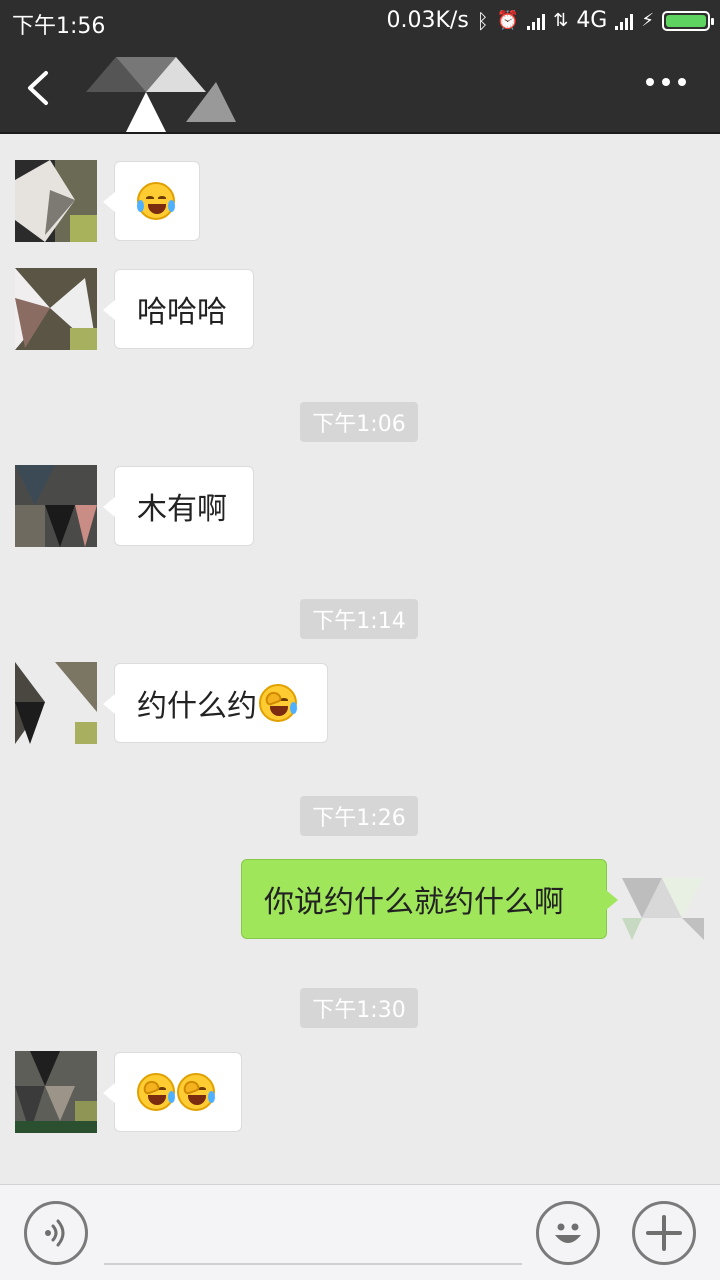 The image size is (720, 1280). What do you see at coordinates (561, 20) in the screenshot?
I see `data-arrows-icon: ⇅` at bounding box center [561, 20].